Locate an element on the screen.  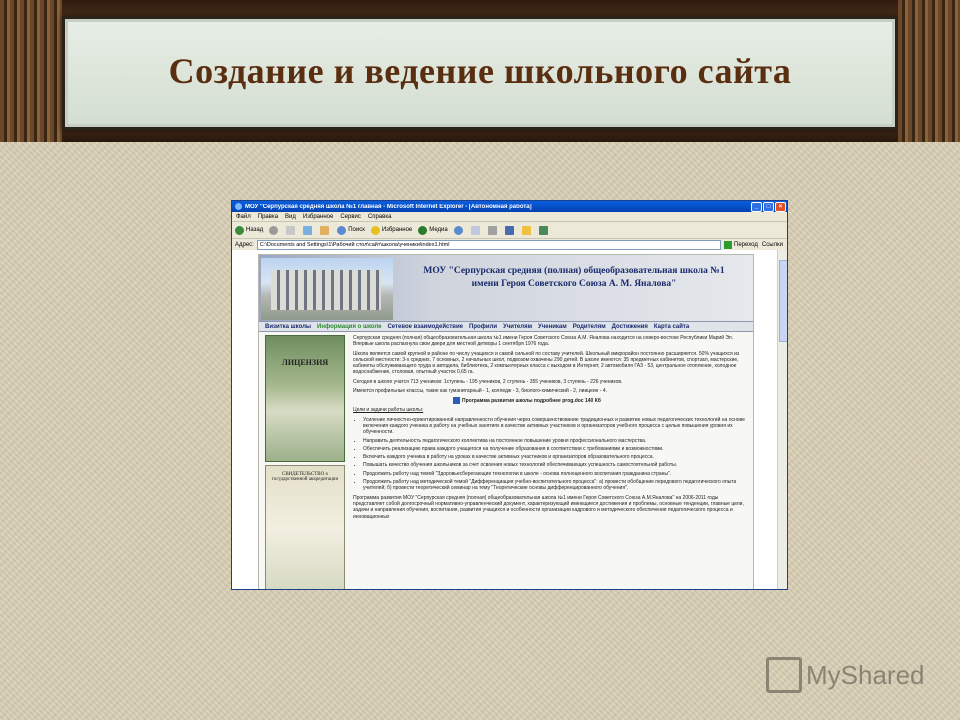
nav-item-sitemap: Карта сайта is located at coordinates (671, 327).